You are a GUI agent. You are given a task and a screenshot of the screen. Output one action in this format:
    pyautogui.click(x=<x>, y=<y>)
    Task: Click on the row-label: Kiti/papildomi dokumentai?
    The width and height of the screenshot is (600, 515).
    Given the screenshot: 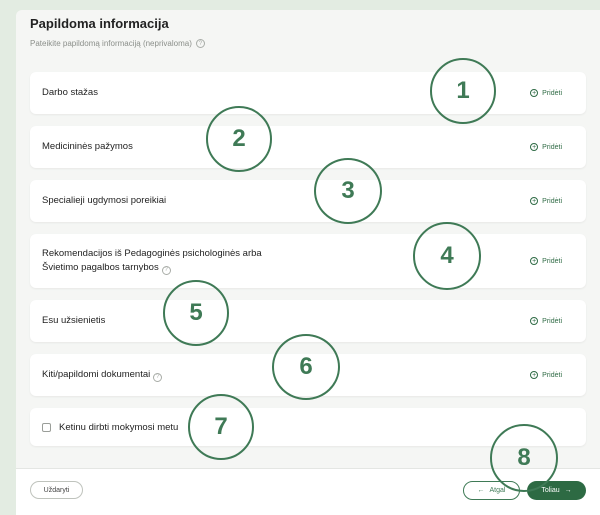 What is the action you would take?
    pyautogui.click(x=102, y=375)
    